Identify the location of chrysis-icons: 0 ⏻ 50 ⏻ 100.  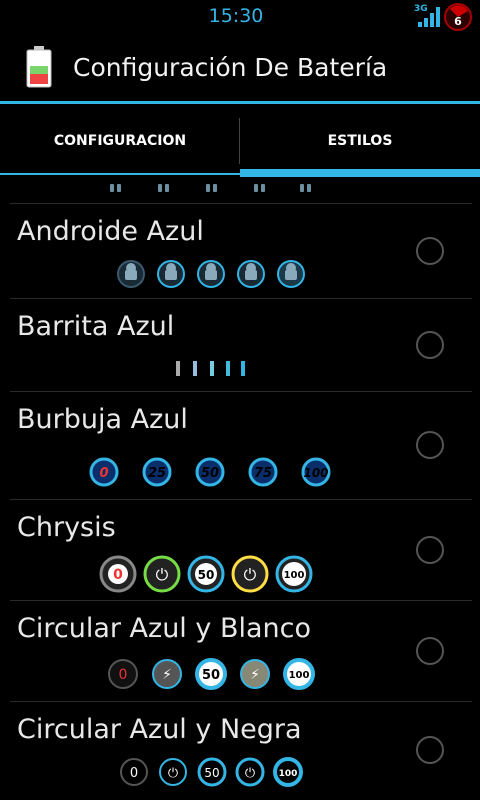
(206, 574).